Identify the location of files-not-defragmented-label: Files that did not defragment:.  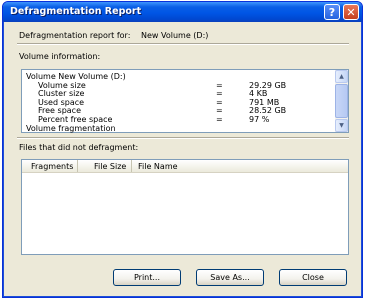
(79, 147).